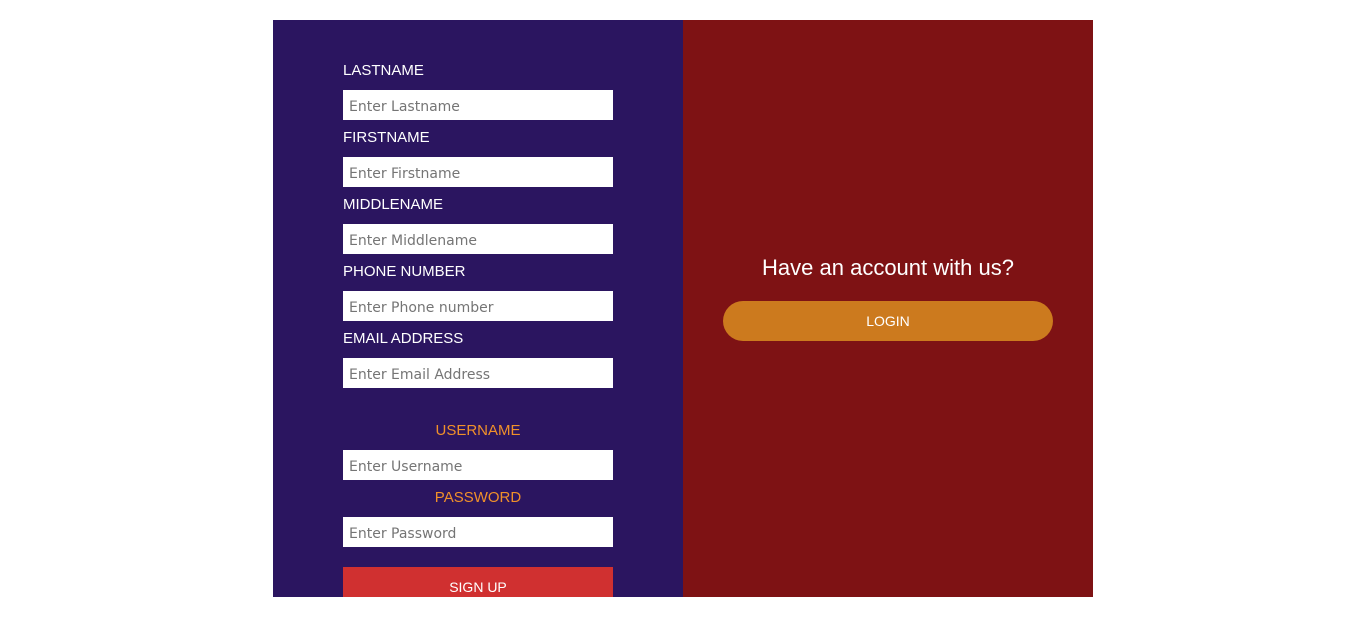 The image size is (1366, 617). What do you see at coordinates (478, 373) in the screenshot?
I see `email-input` at bounding box center [478, 373].